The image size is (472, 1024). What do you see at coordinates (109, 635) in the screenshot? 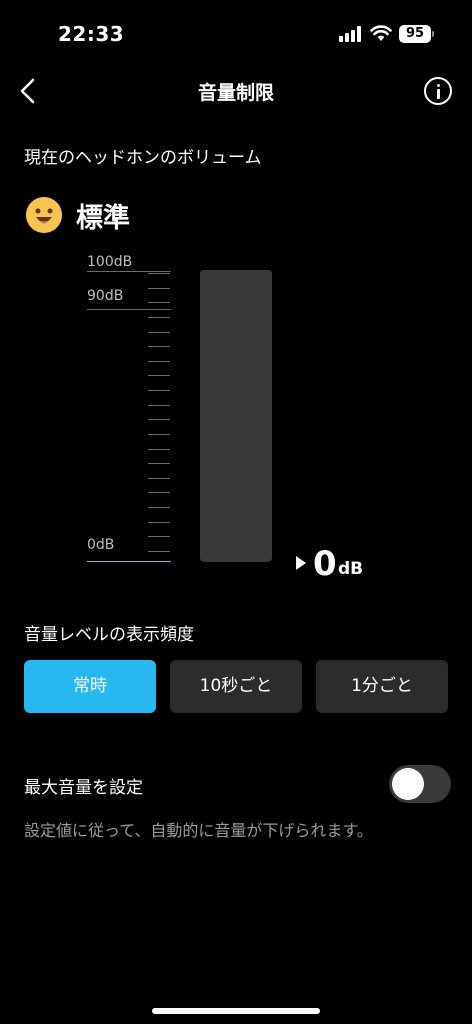
I see `display-frequency-label: 音量レベルの表示頻度` at bounding box center [109, 635].